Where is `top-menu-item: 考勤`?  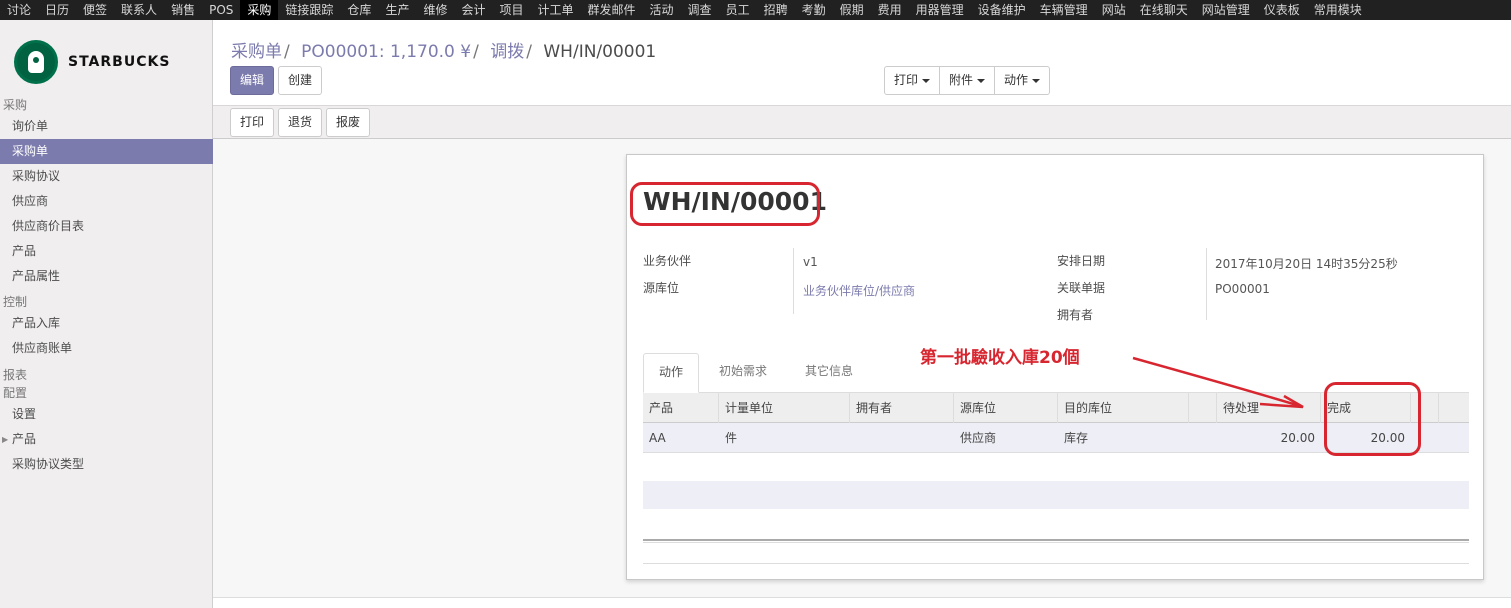
top-menu-item: 考勤 is located at coordinates (814, 10).